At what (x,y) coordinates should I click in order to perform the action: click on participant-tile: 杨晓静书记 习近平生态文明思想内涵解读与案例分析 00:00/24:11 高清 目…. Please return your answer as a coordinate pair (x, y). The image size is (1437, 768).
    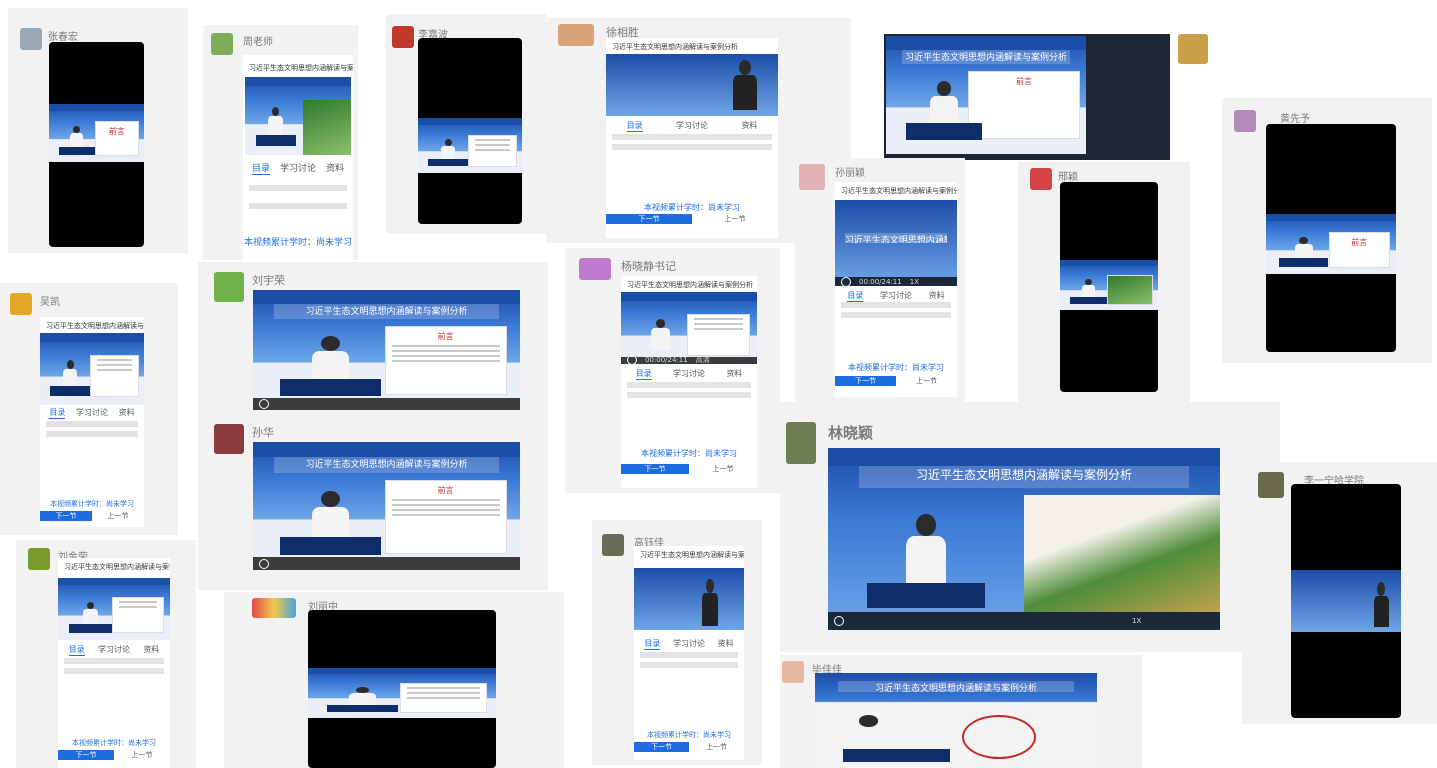
    Looking at the image, I should click on (672, 370).